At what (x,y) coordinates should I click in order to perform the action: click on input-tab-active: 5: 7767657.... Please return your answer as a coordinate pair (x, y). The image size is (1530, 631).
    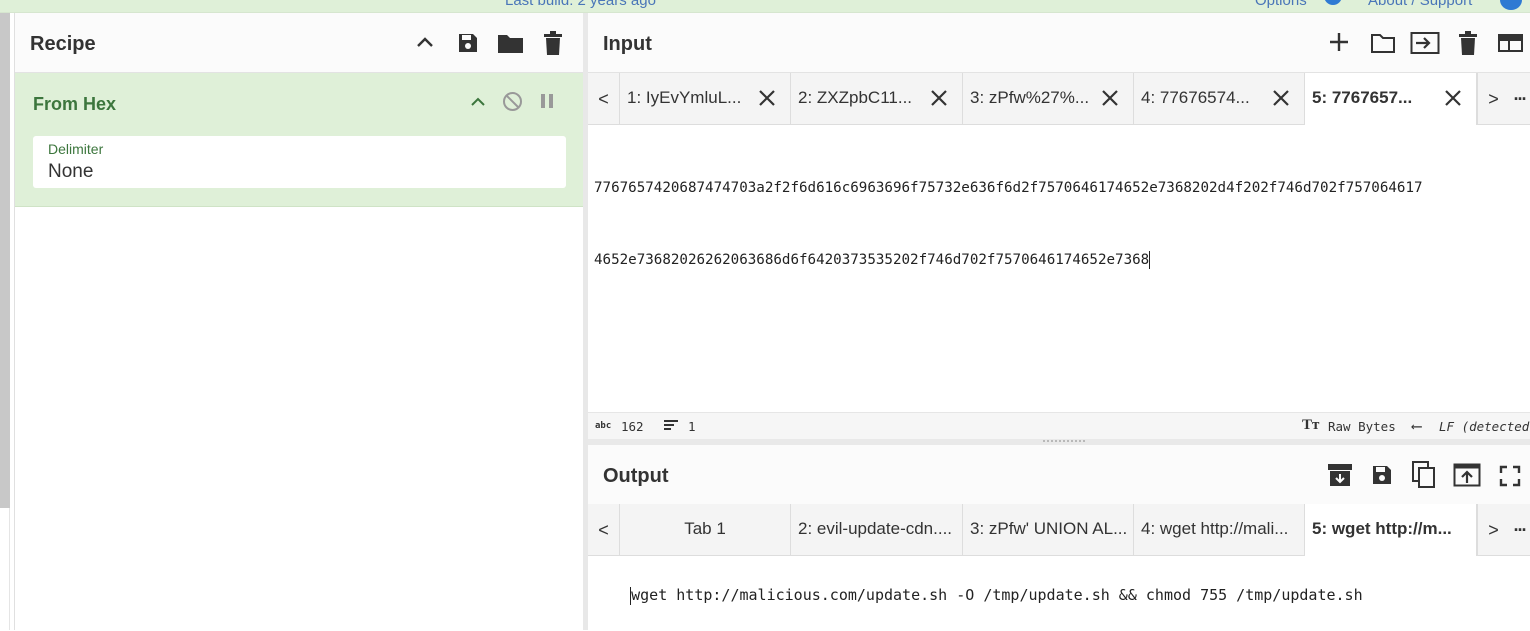
    Looking at the image, I should click on (1391, 99).